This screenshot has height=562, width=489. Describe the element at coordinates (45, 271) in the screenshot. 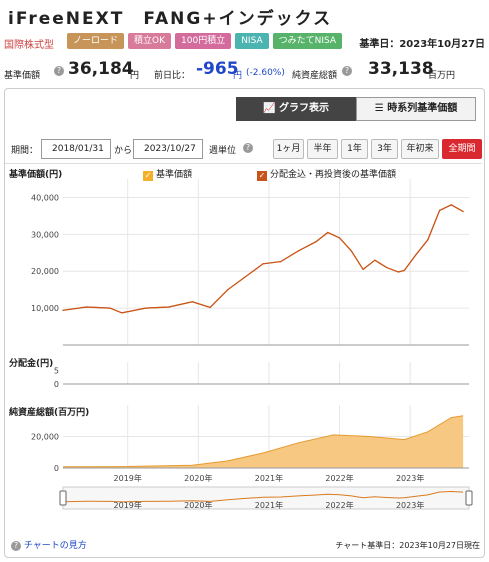

I see `y-tick-label: 20,000` at that location.